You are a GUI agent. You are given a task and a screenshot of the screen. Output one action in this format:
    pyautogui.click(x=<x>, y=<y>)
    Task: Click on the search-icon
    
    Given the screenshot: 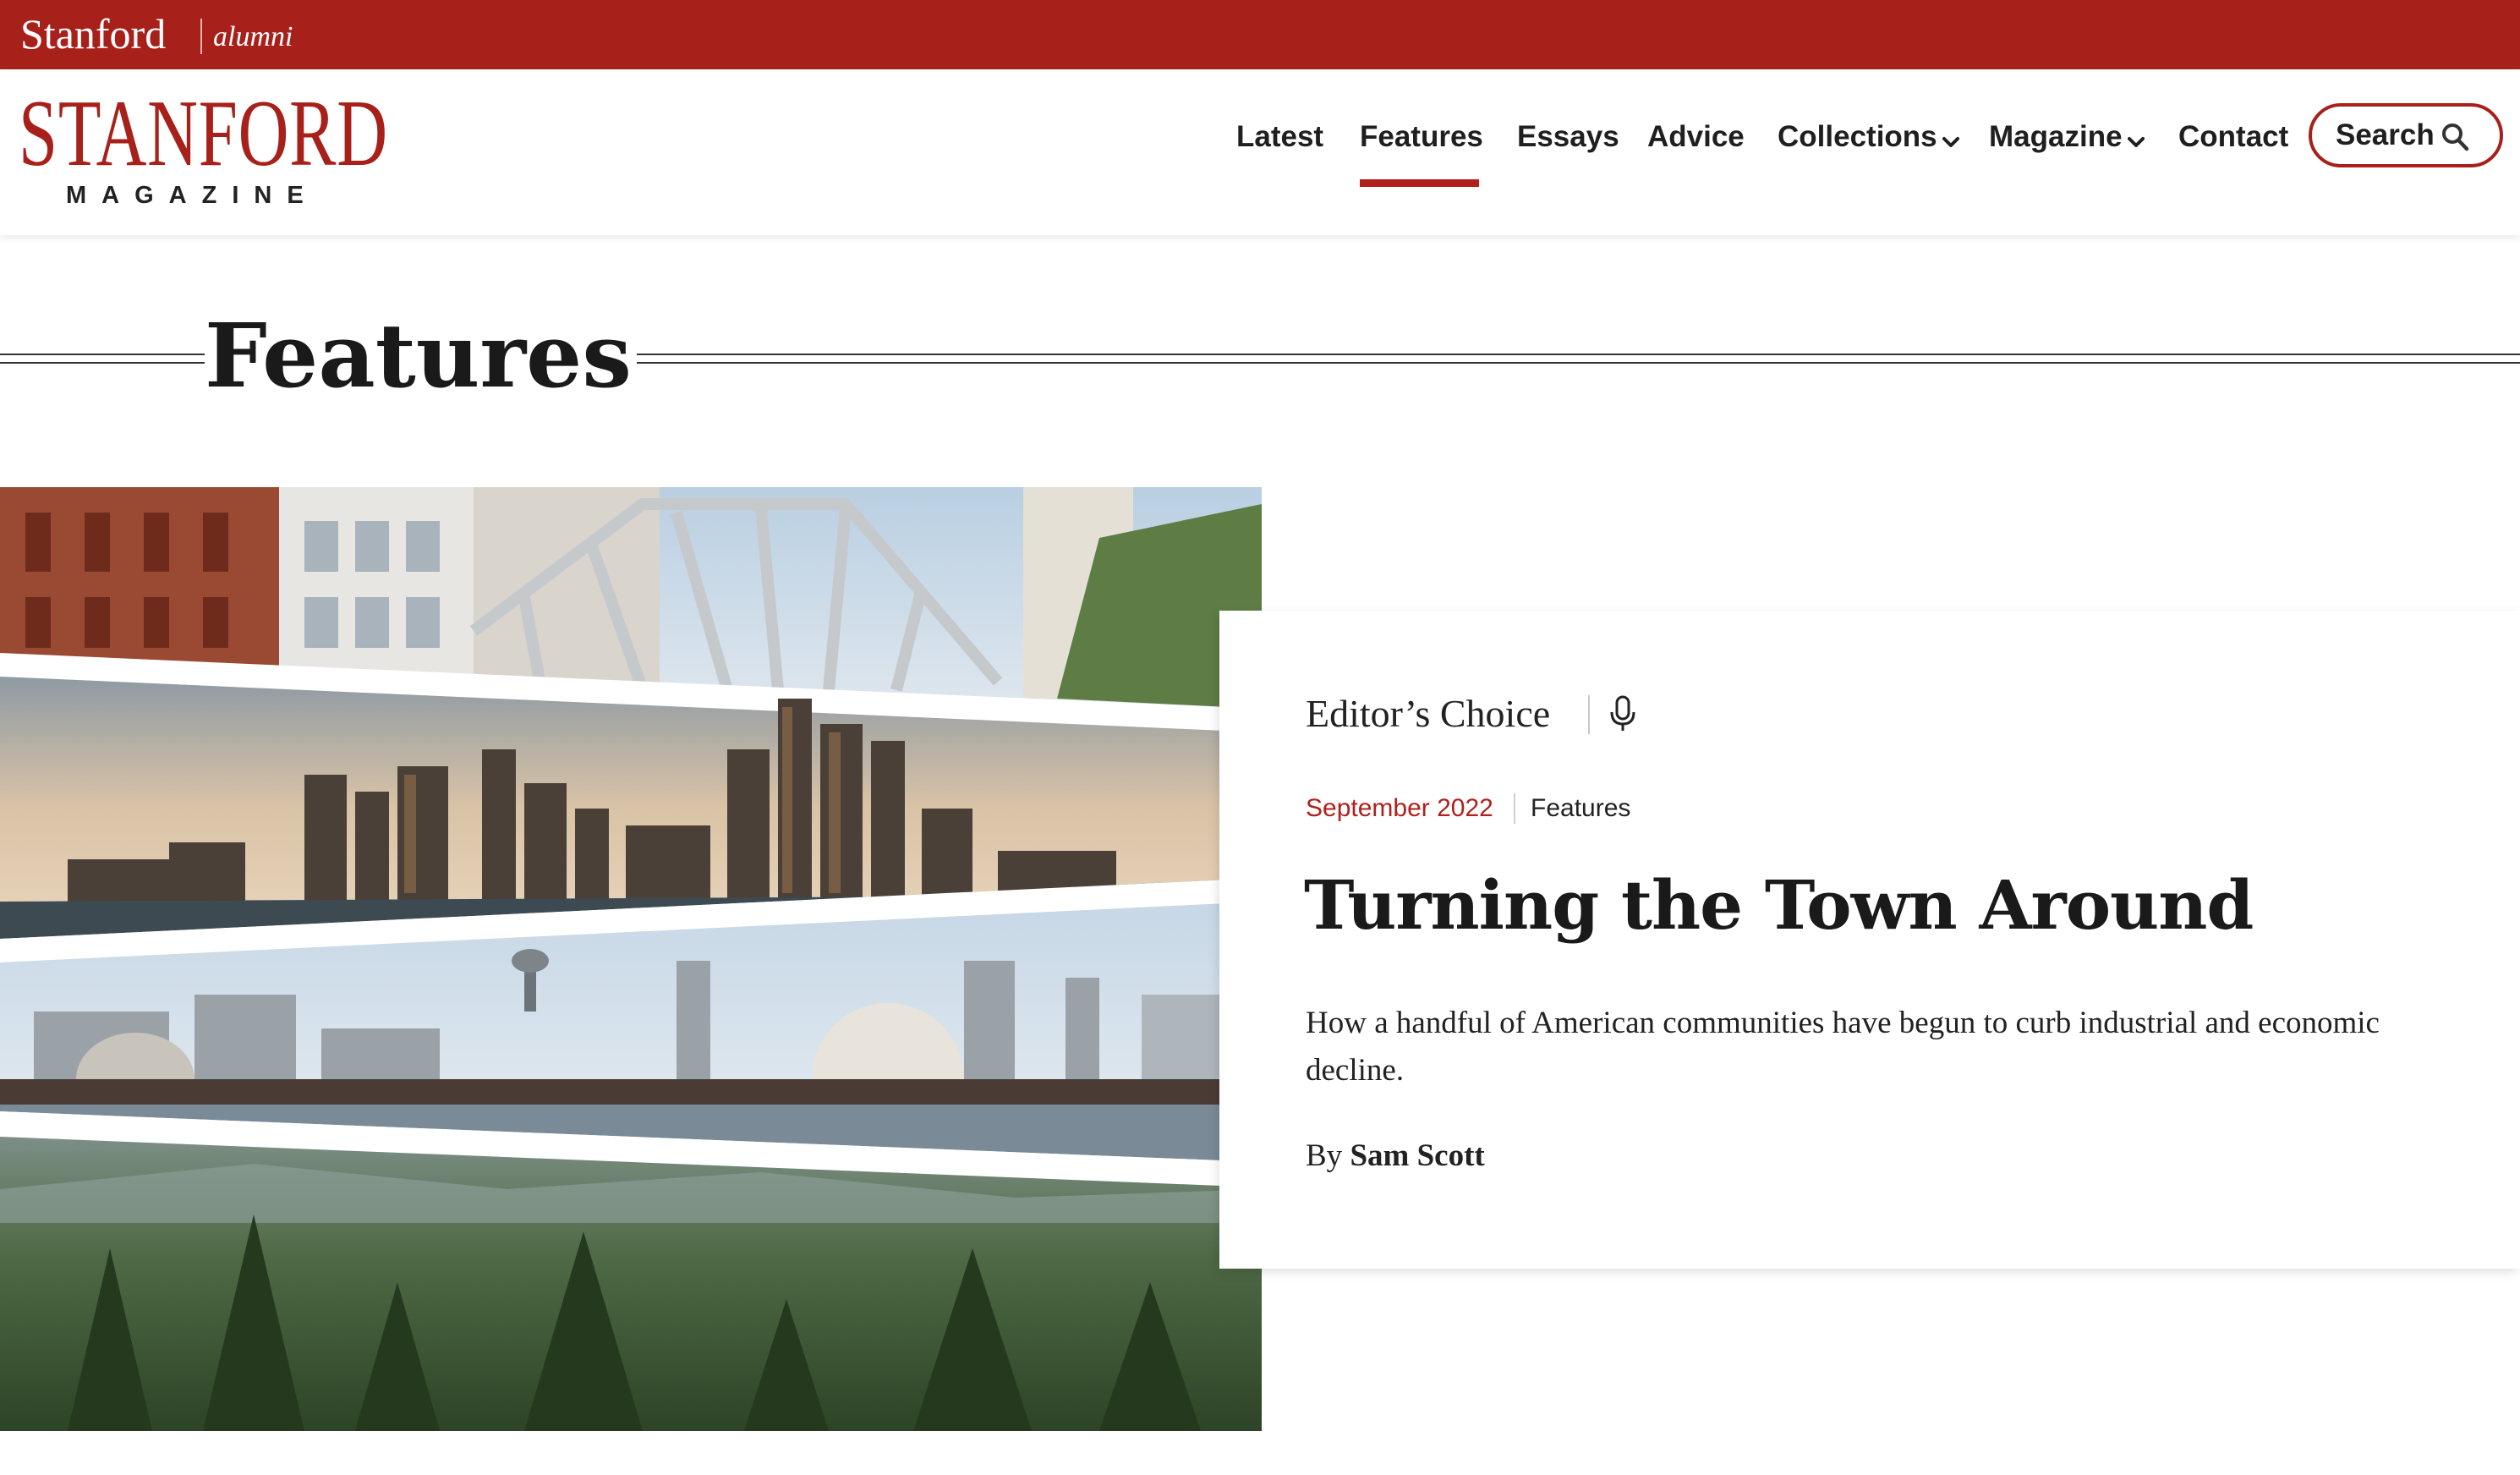 What is the action you would take?
    pyautogui.click(x=2455, y=139)
    